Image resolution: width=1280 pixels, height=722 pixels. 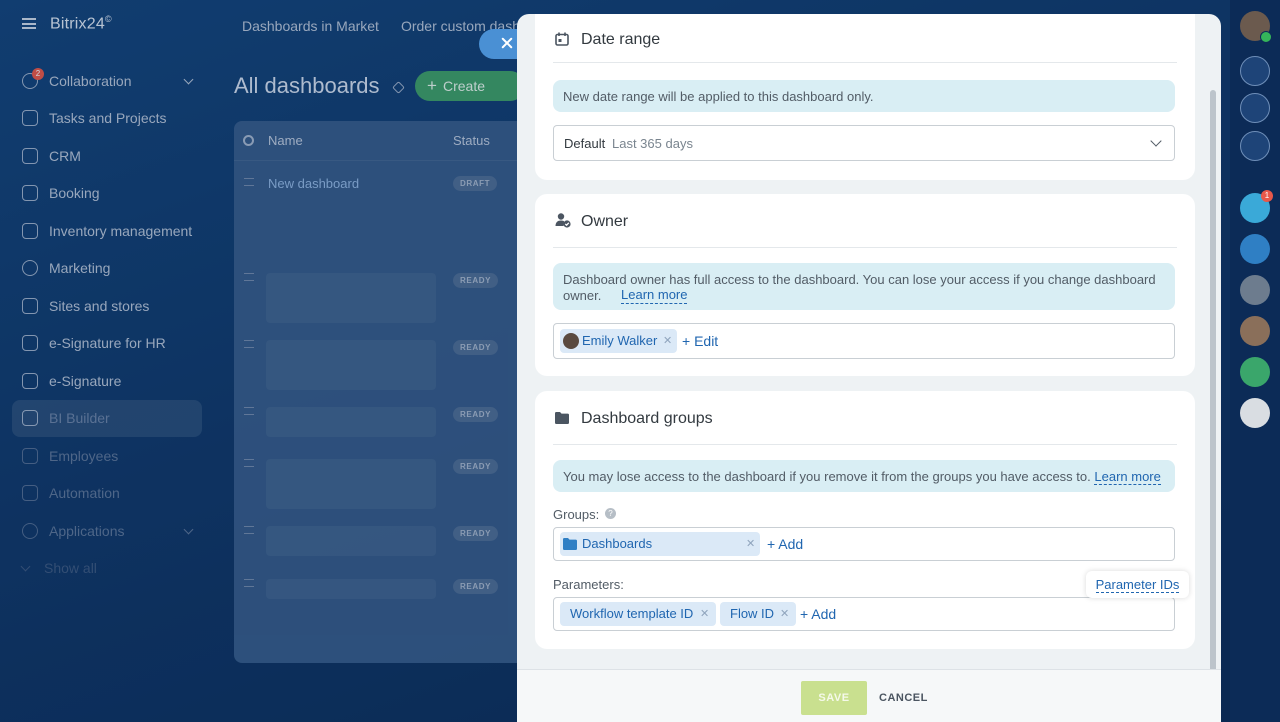 I want to click on group-chip-label: Dashboards, so click(x=617, y=543).